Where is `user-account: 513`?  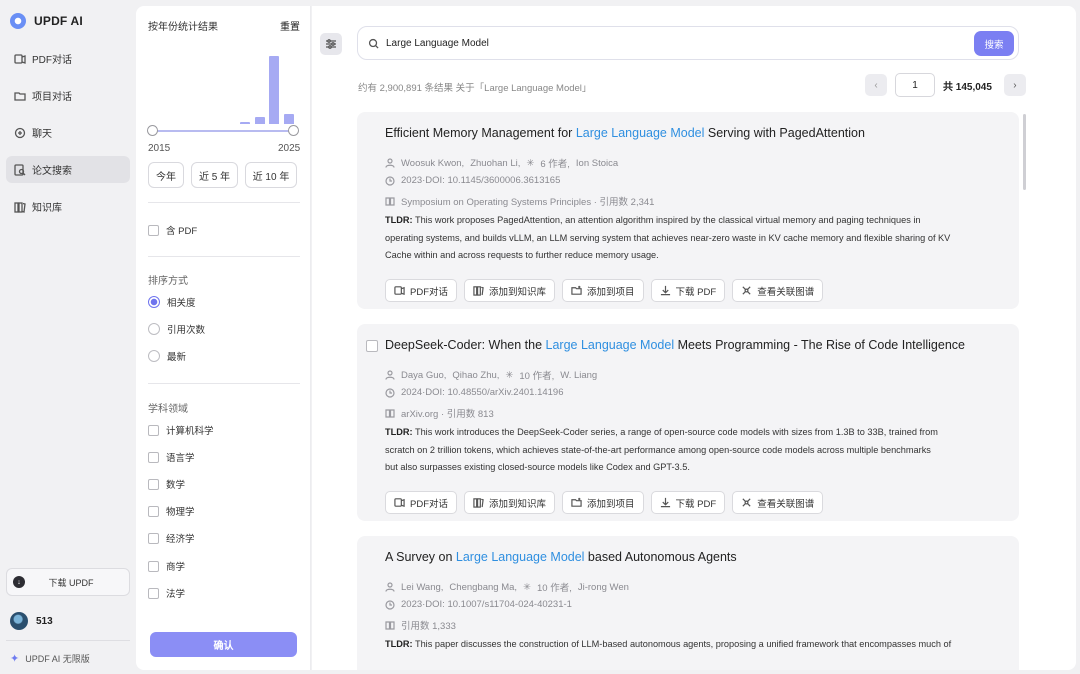 user-account: 513 is located at coordinates (31, 621).